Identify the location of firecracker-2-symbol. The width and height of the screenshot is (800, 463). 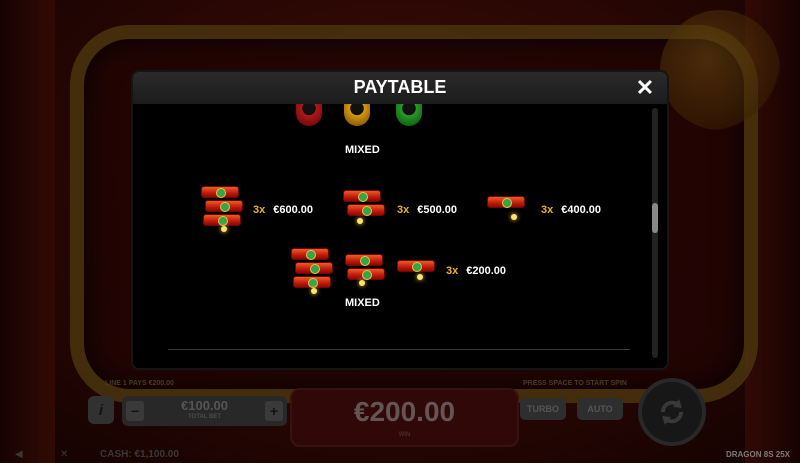
(364, 207).